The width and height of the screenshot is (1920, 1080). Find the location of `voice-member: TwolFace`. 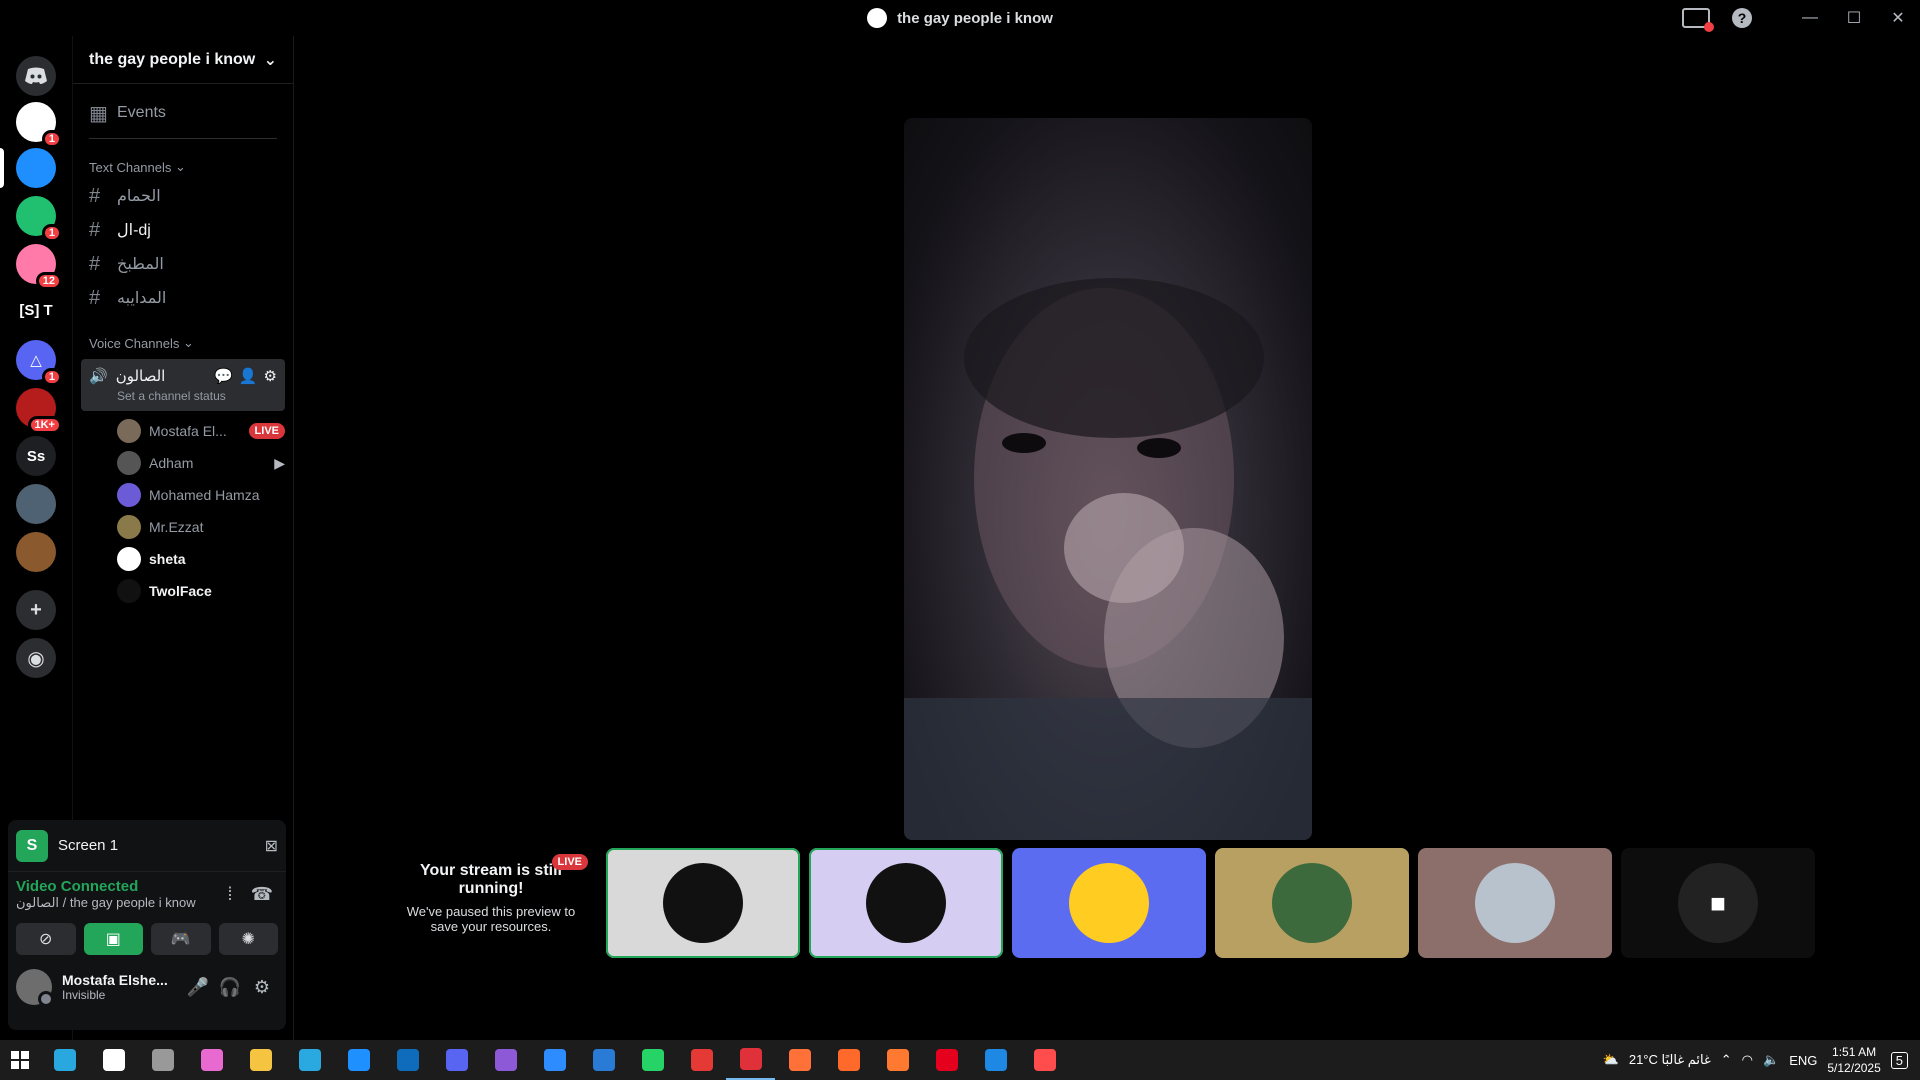

voice-member: TwolFace is located at coordinates (183, 591).